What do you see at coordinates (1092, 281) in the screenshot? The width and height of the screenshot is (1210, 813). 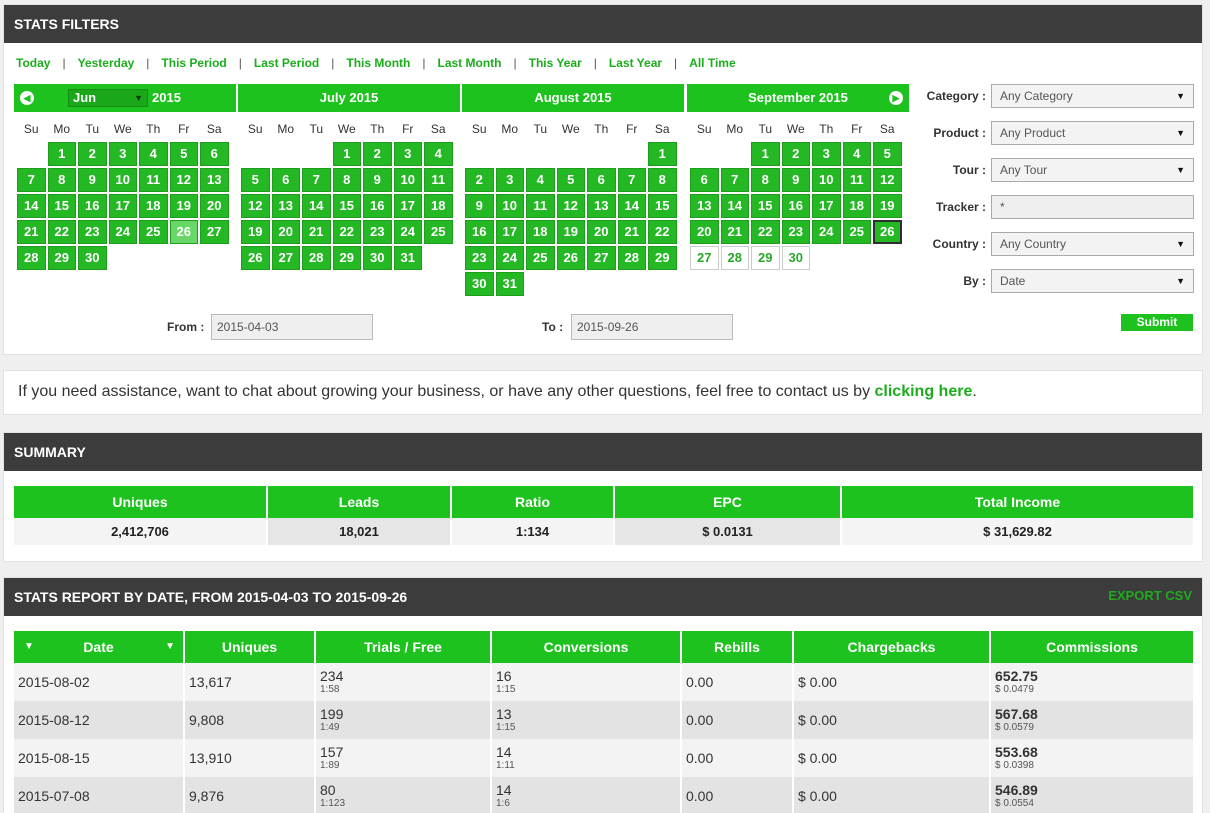 I see `filter-by-select: Date ▼` at bounding box center [1092, 281].